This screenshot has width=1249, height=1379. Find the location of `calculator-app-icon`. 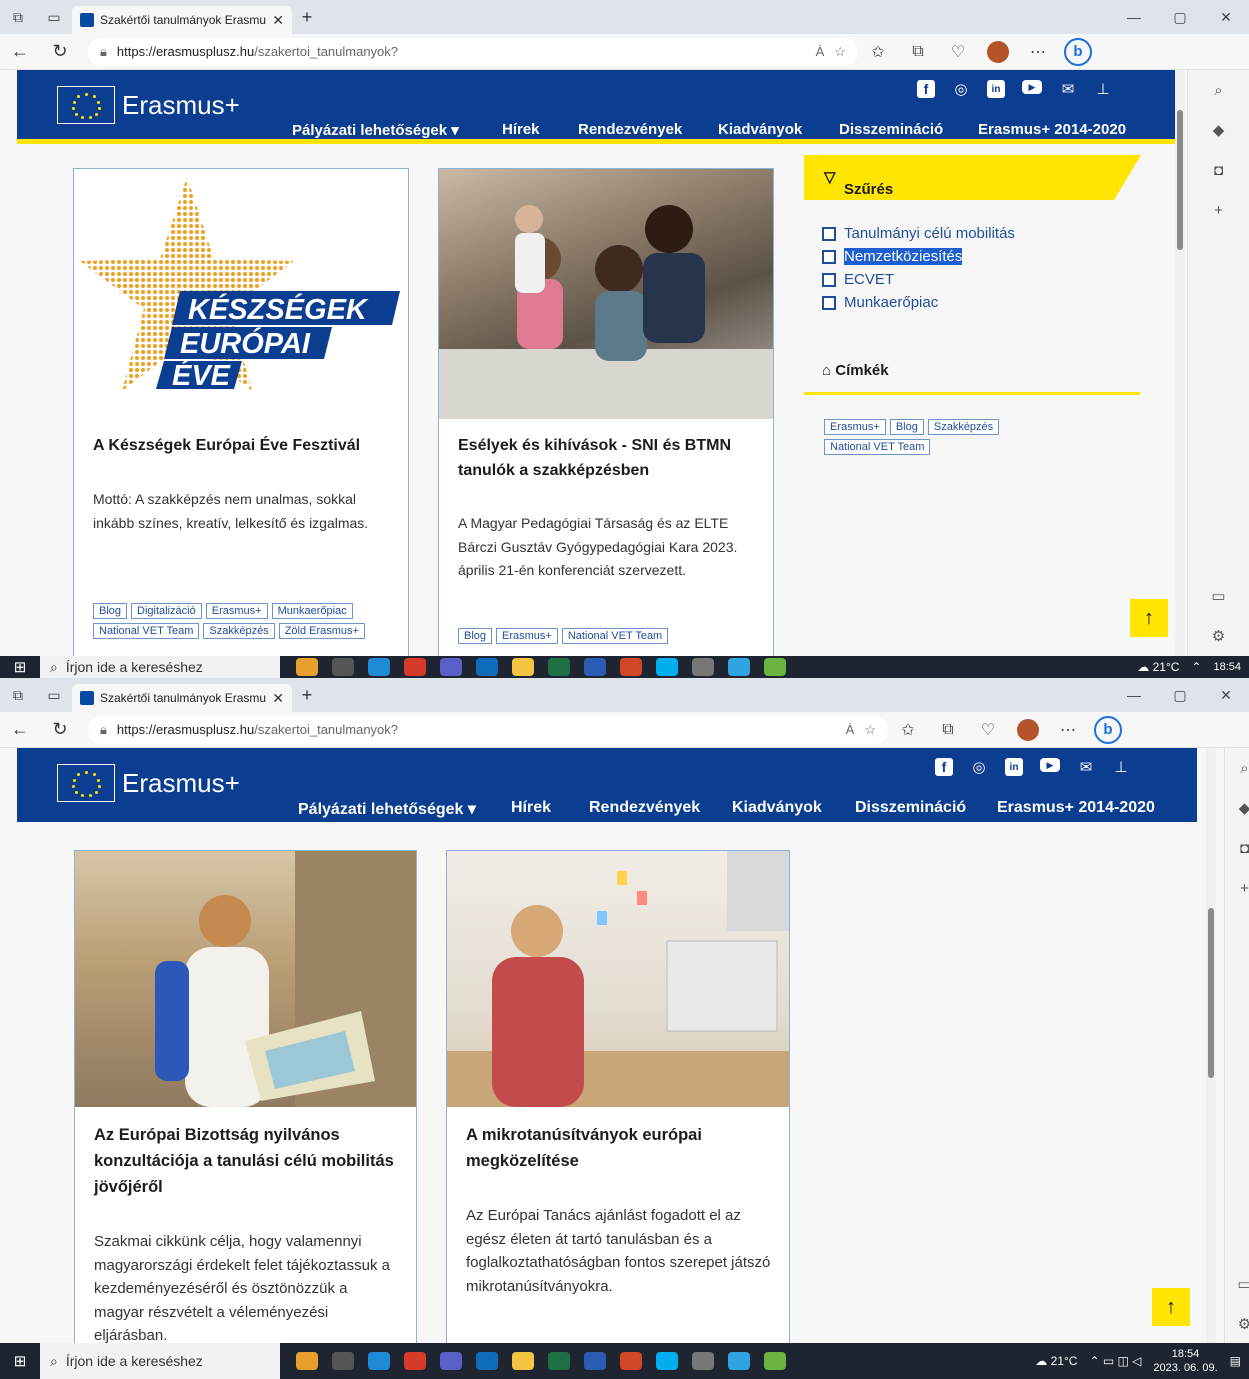

calculator-app-icon is located at coordinates (703, 1361).